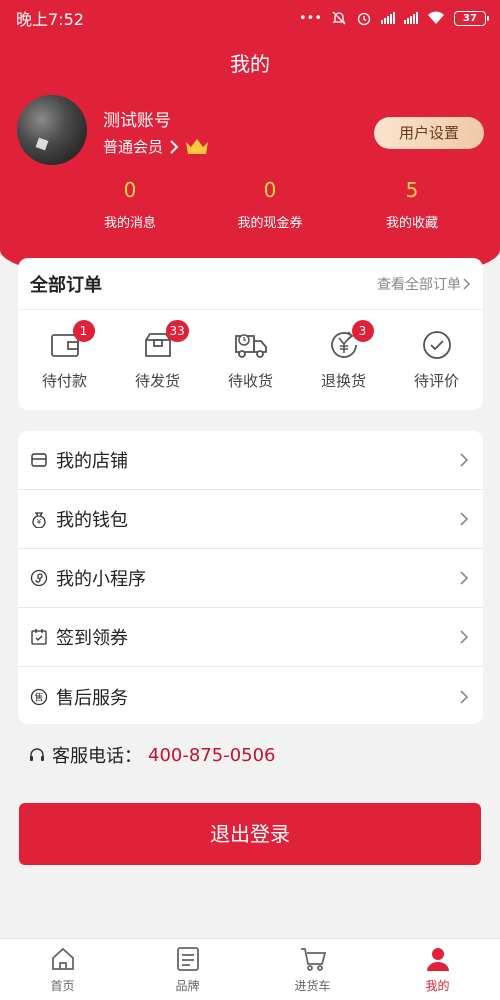 This screenshot has height=1000, width=500. I want to click on orders-row: 1 待付款 33 待发货 待收货 3 退换货 待评价, so click(250, 350).